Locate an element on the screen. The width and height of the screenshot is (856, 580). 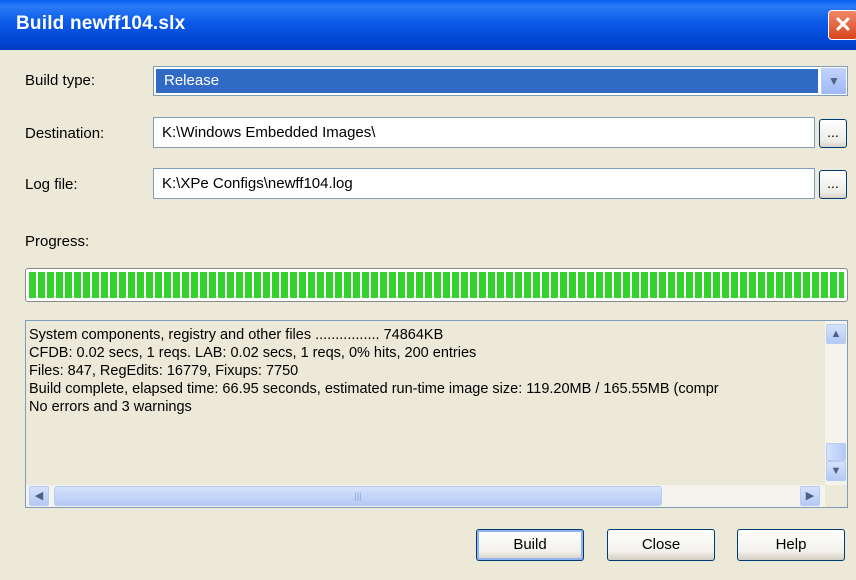
close-button: Close is located at coordinates (661, 545).